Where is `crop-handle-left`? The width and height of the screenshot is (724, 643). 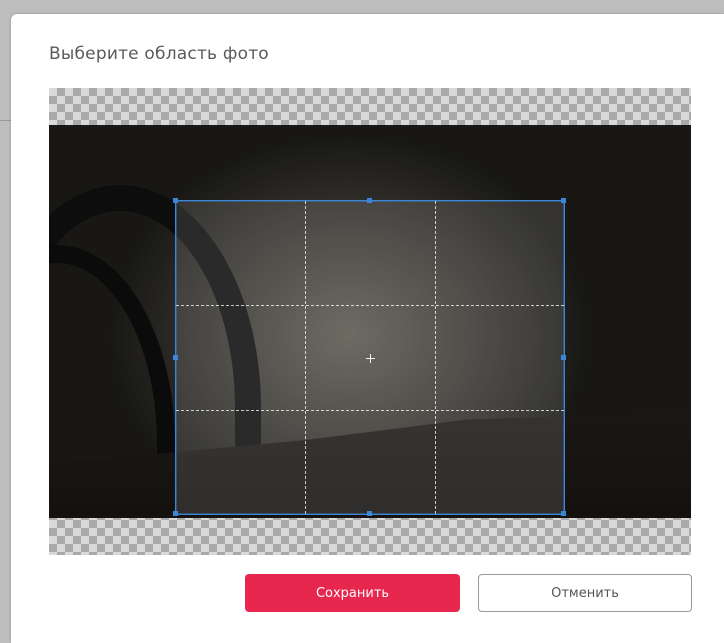 crop-handle-left is located at coordinates (175, 357).